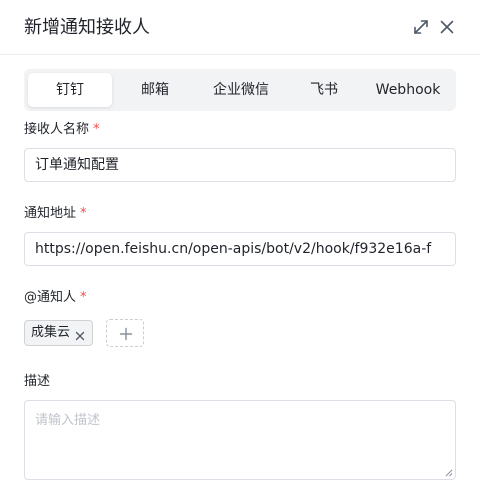  I want to click on dialog-title: 新增通知接收人, so click(87, 27).